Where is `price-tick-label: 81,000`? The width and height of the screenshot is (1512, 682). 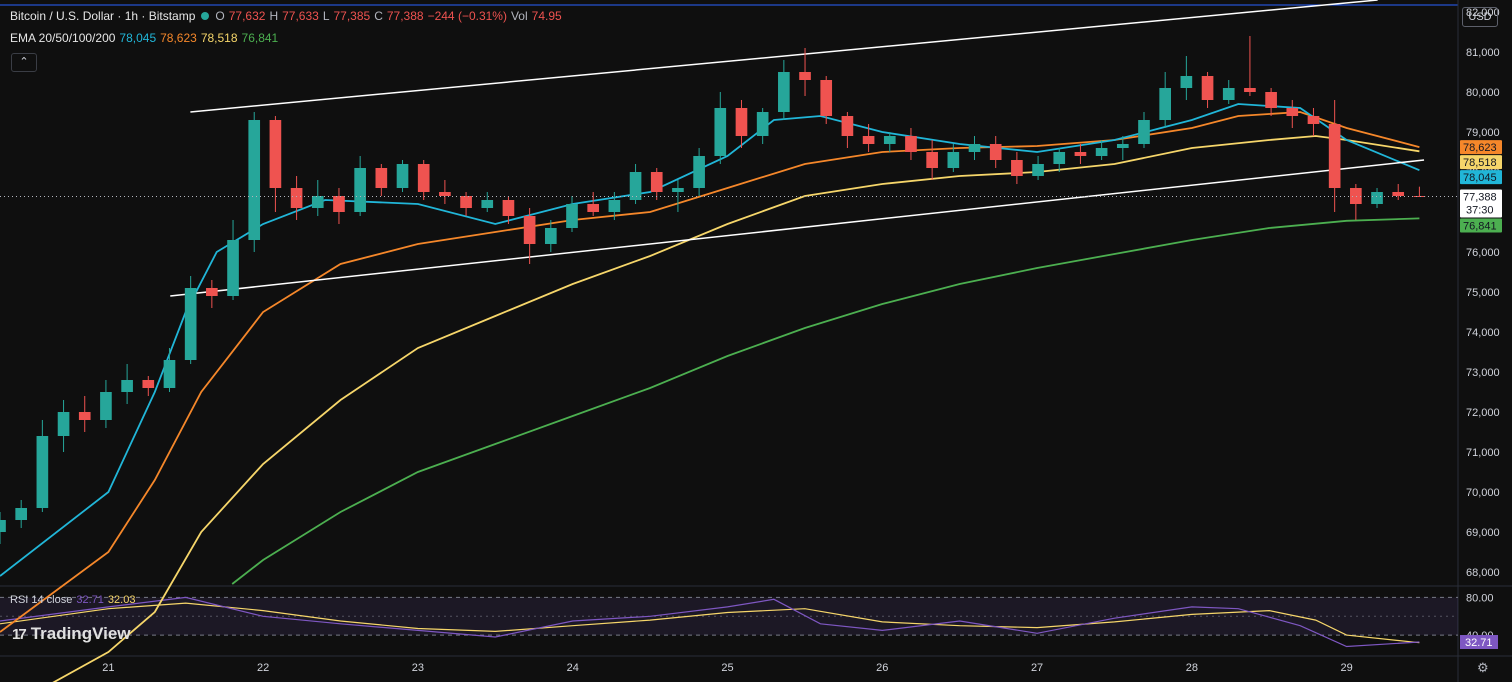
price-tick-label: 81,000 is located at coordinates (1483, 53).